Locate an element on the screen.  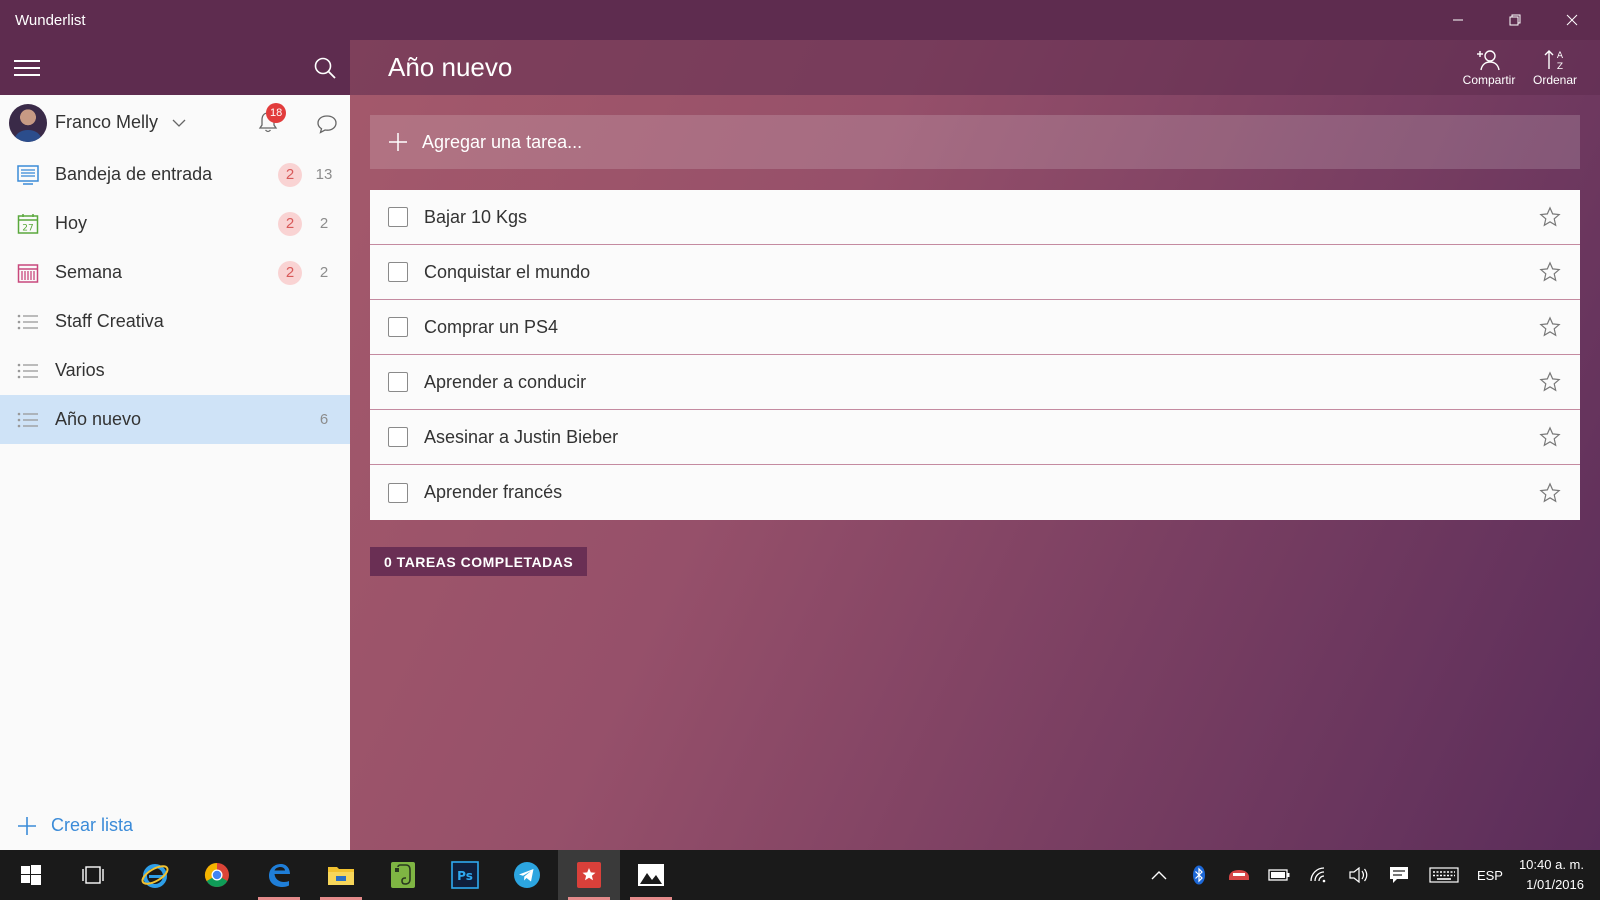
chevron-up-icon is located at coordinates (1159, 875).